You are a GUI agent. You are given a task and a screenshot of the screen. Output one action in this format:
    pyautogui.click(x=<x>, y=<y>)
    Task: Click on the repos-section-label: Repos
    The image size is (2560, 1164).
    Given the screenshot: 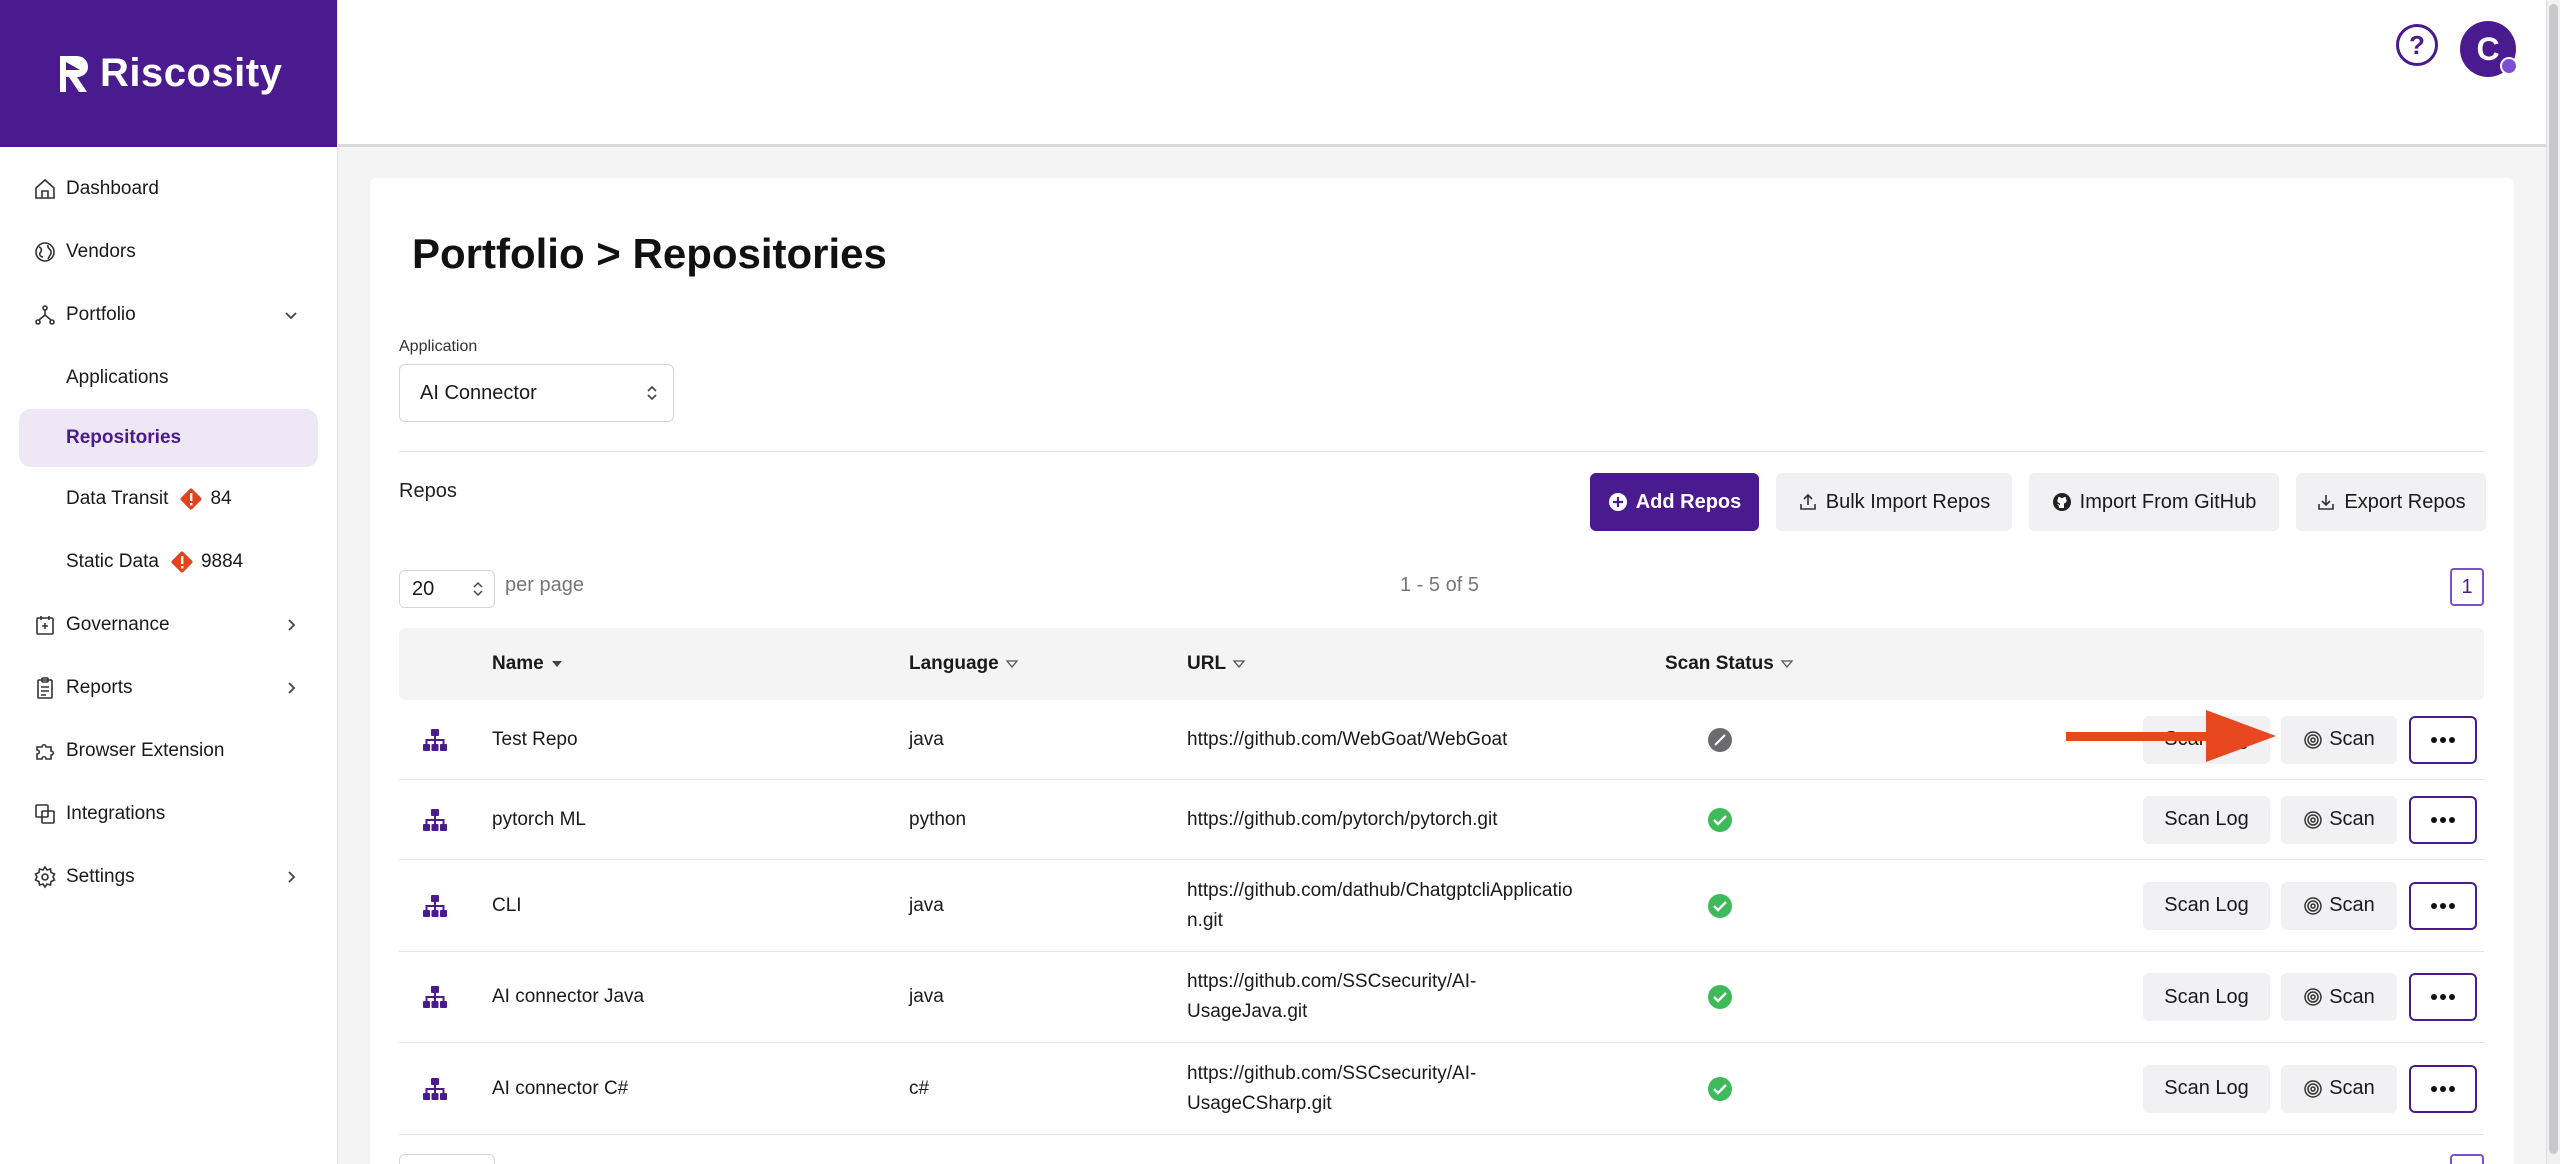 What is the action you would take?
    pyautogui.click(x=428, y=491)
    